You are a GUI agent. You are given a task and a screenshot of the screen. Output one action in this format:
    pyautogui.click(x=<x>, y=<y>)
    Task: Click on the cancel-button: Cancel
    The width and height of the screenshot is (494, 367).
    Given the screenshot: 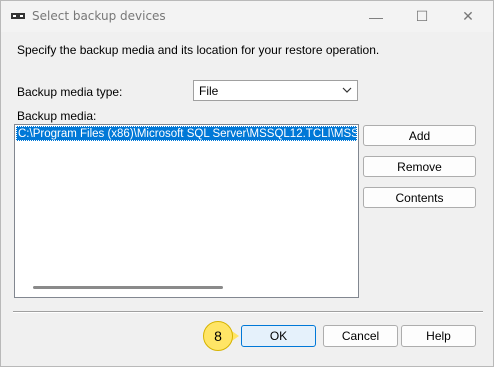 What is the action you would take?
    pyautogui.click(x=360, y=336)
    